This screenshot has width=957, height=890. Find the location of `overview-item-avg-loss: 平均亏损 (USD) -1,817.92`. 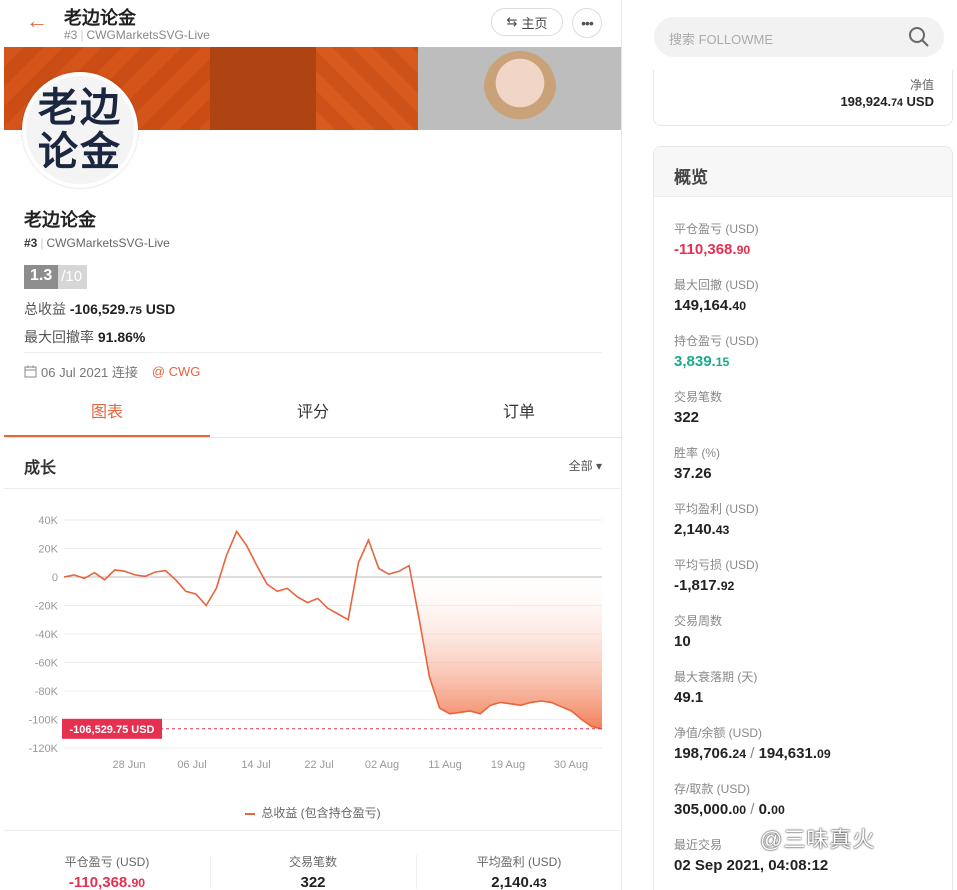

overview-item-avg-loss: 平均亏损 (USD) -1,817.92 is located at coordinates (716, 575).